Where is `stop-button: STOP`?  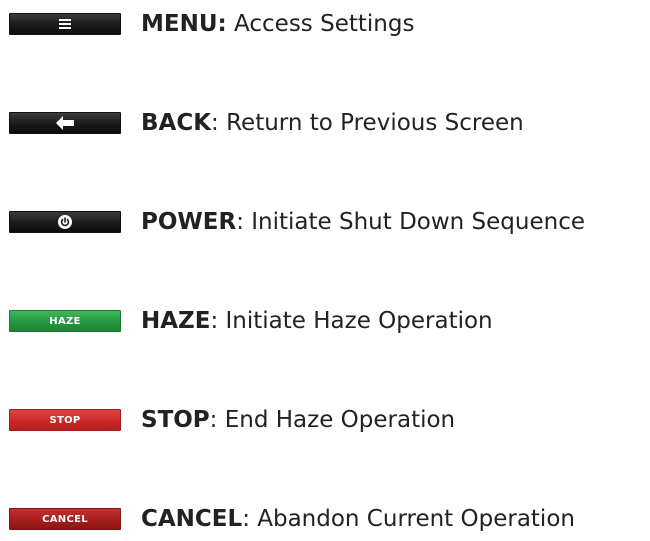
stop-button: STOP is located at coordinates (65, 420).